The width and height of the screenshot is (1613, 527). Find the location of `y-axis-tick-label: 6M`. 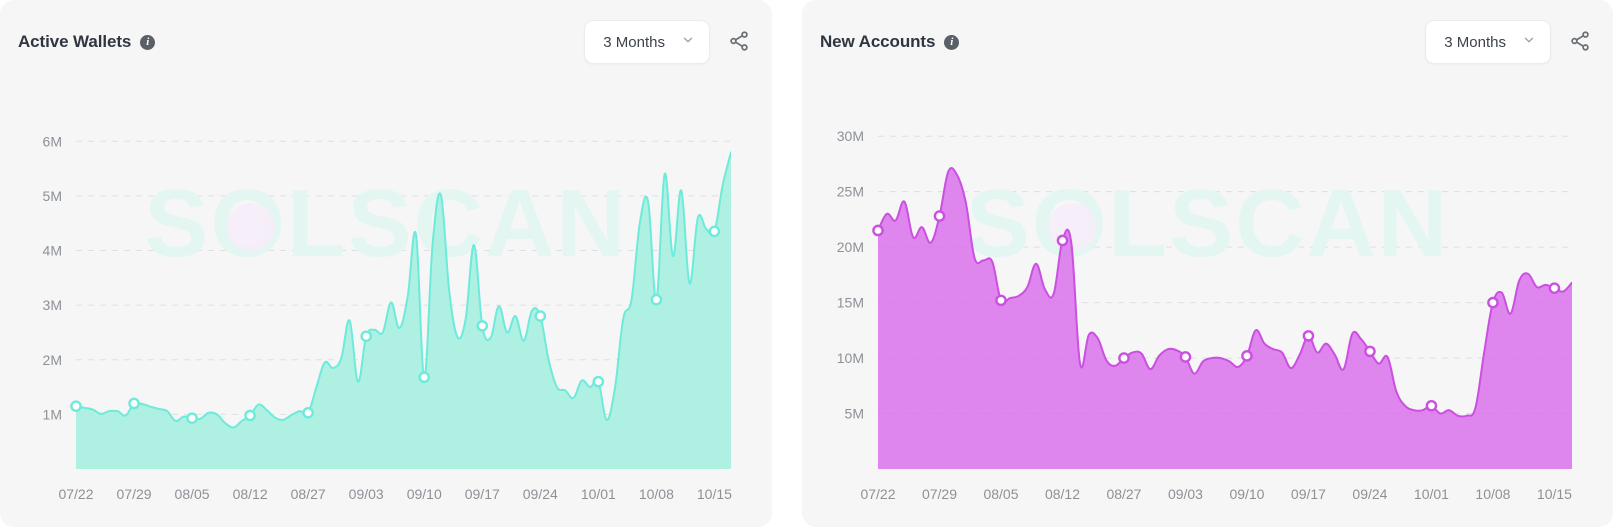

y-axis-tick-label: 6M is located at coordinates (52, 141).